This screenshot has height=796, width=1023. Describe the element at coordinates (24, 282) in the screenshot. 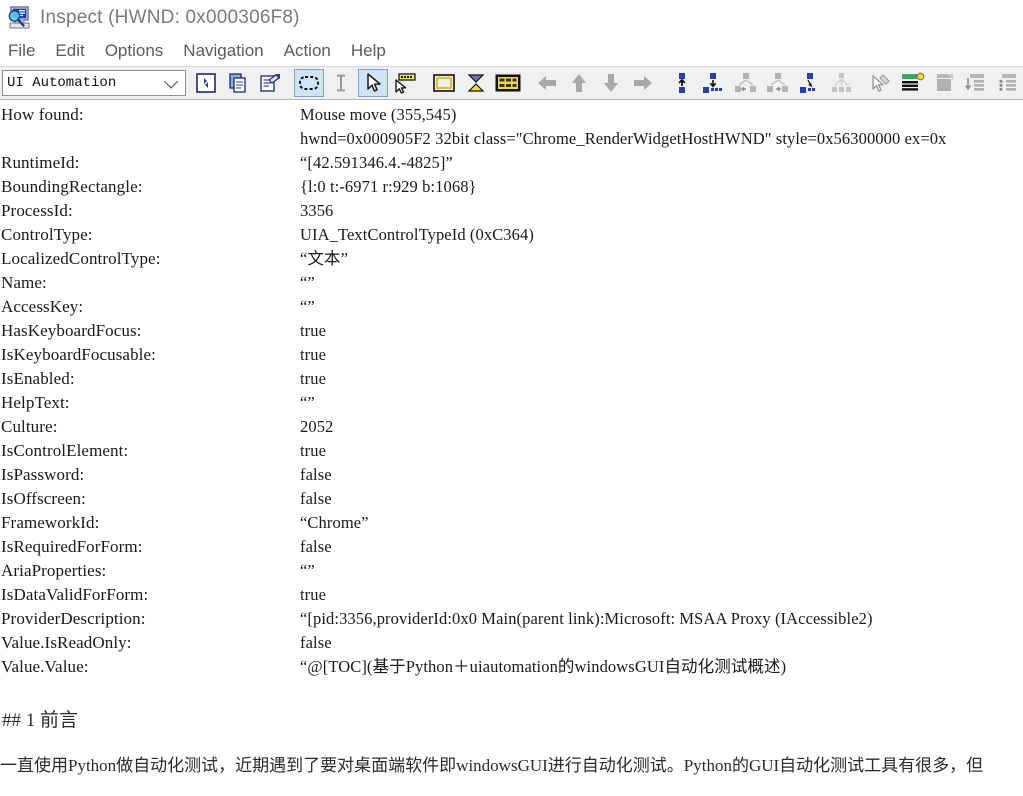

I see `property-label: Name:` at that location.